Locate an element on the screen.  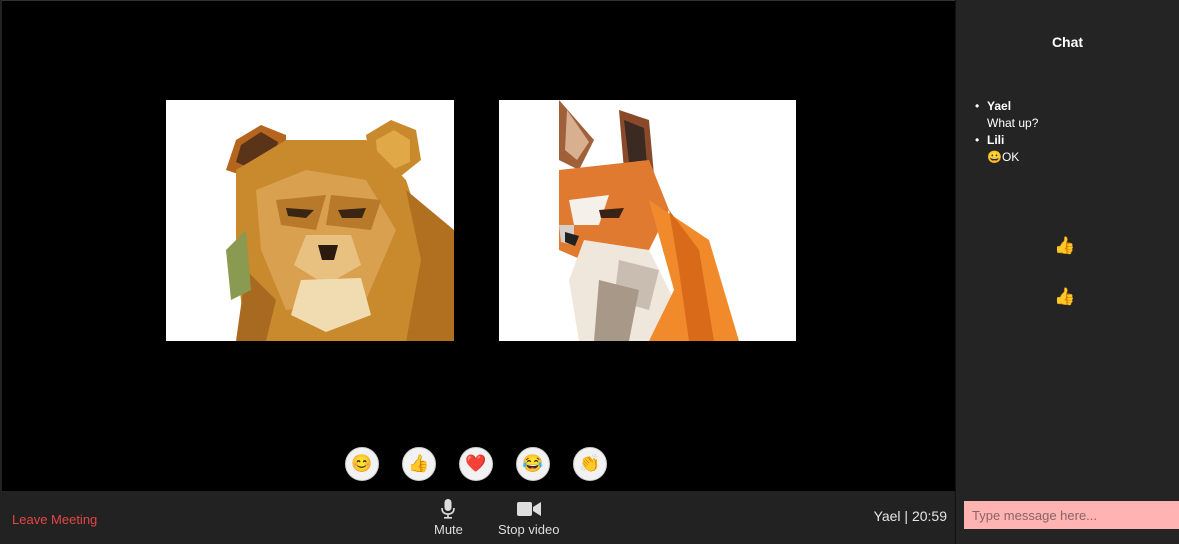
reaction-heart-button: ❤️ is located at coordinates (476, 464).